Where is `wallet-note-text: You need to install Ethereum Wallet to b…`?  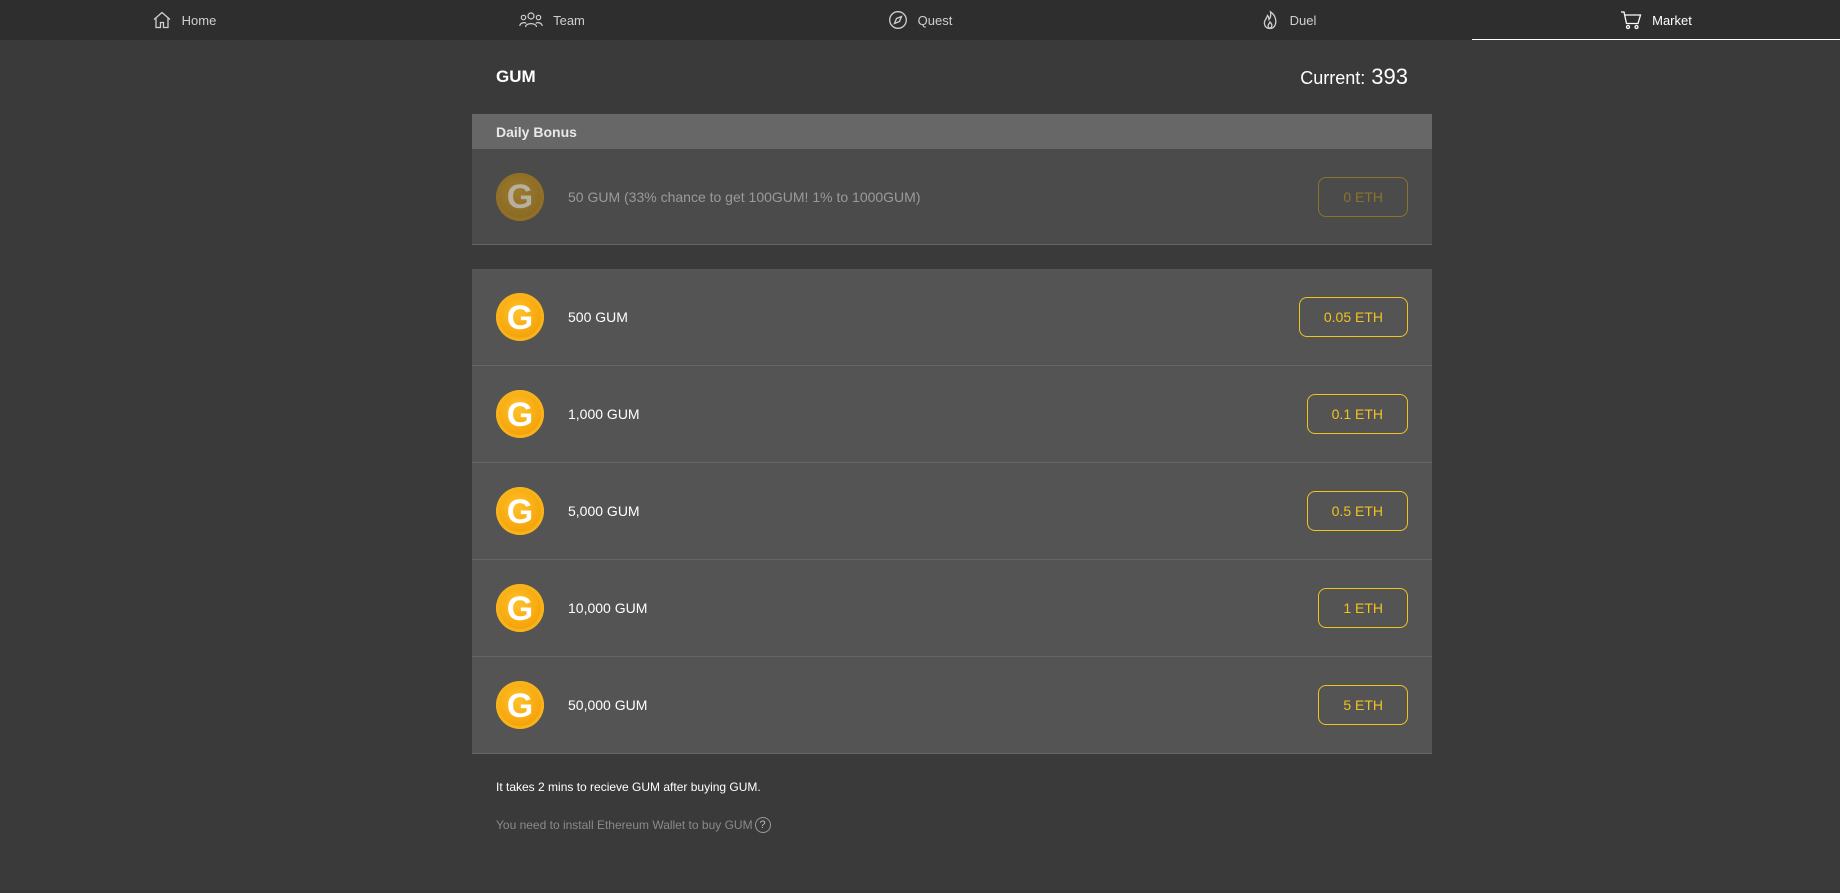
wallet-note-text: You need to install Ethereum Wallet to b… is located at coordinates (624, 825).